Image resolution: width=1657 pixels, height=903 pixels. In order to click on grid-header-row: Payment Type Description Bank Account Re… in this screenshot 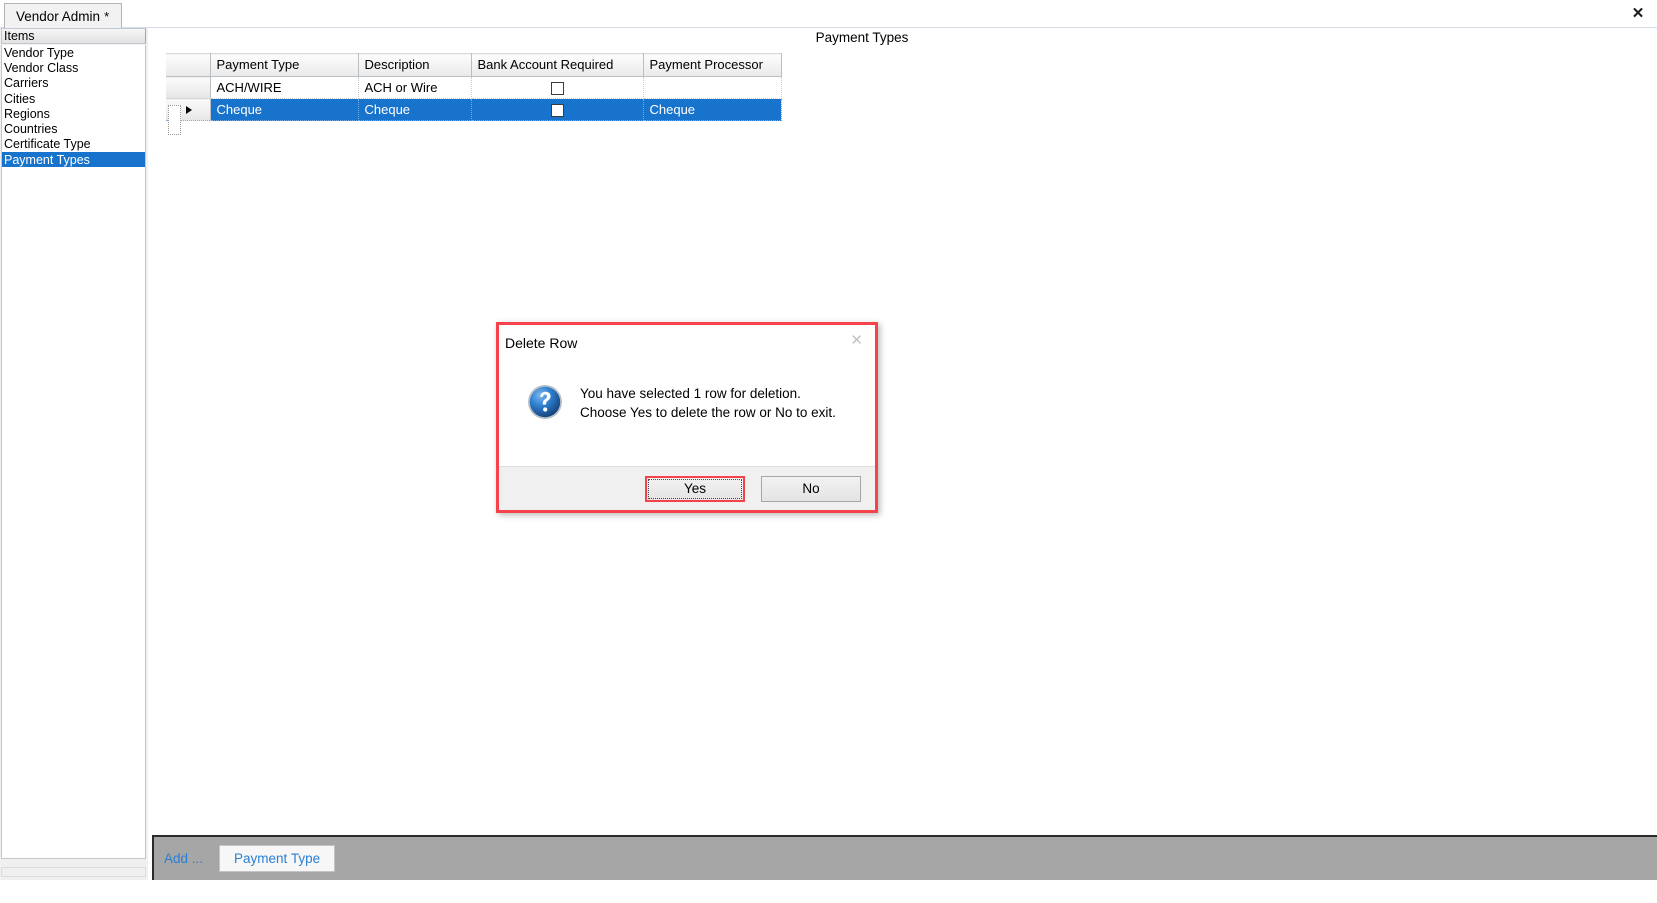, I will do `click(474, 65)`.